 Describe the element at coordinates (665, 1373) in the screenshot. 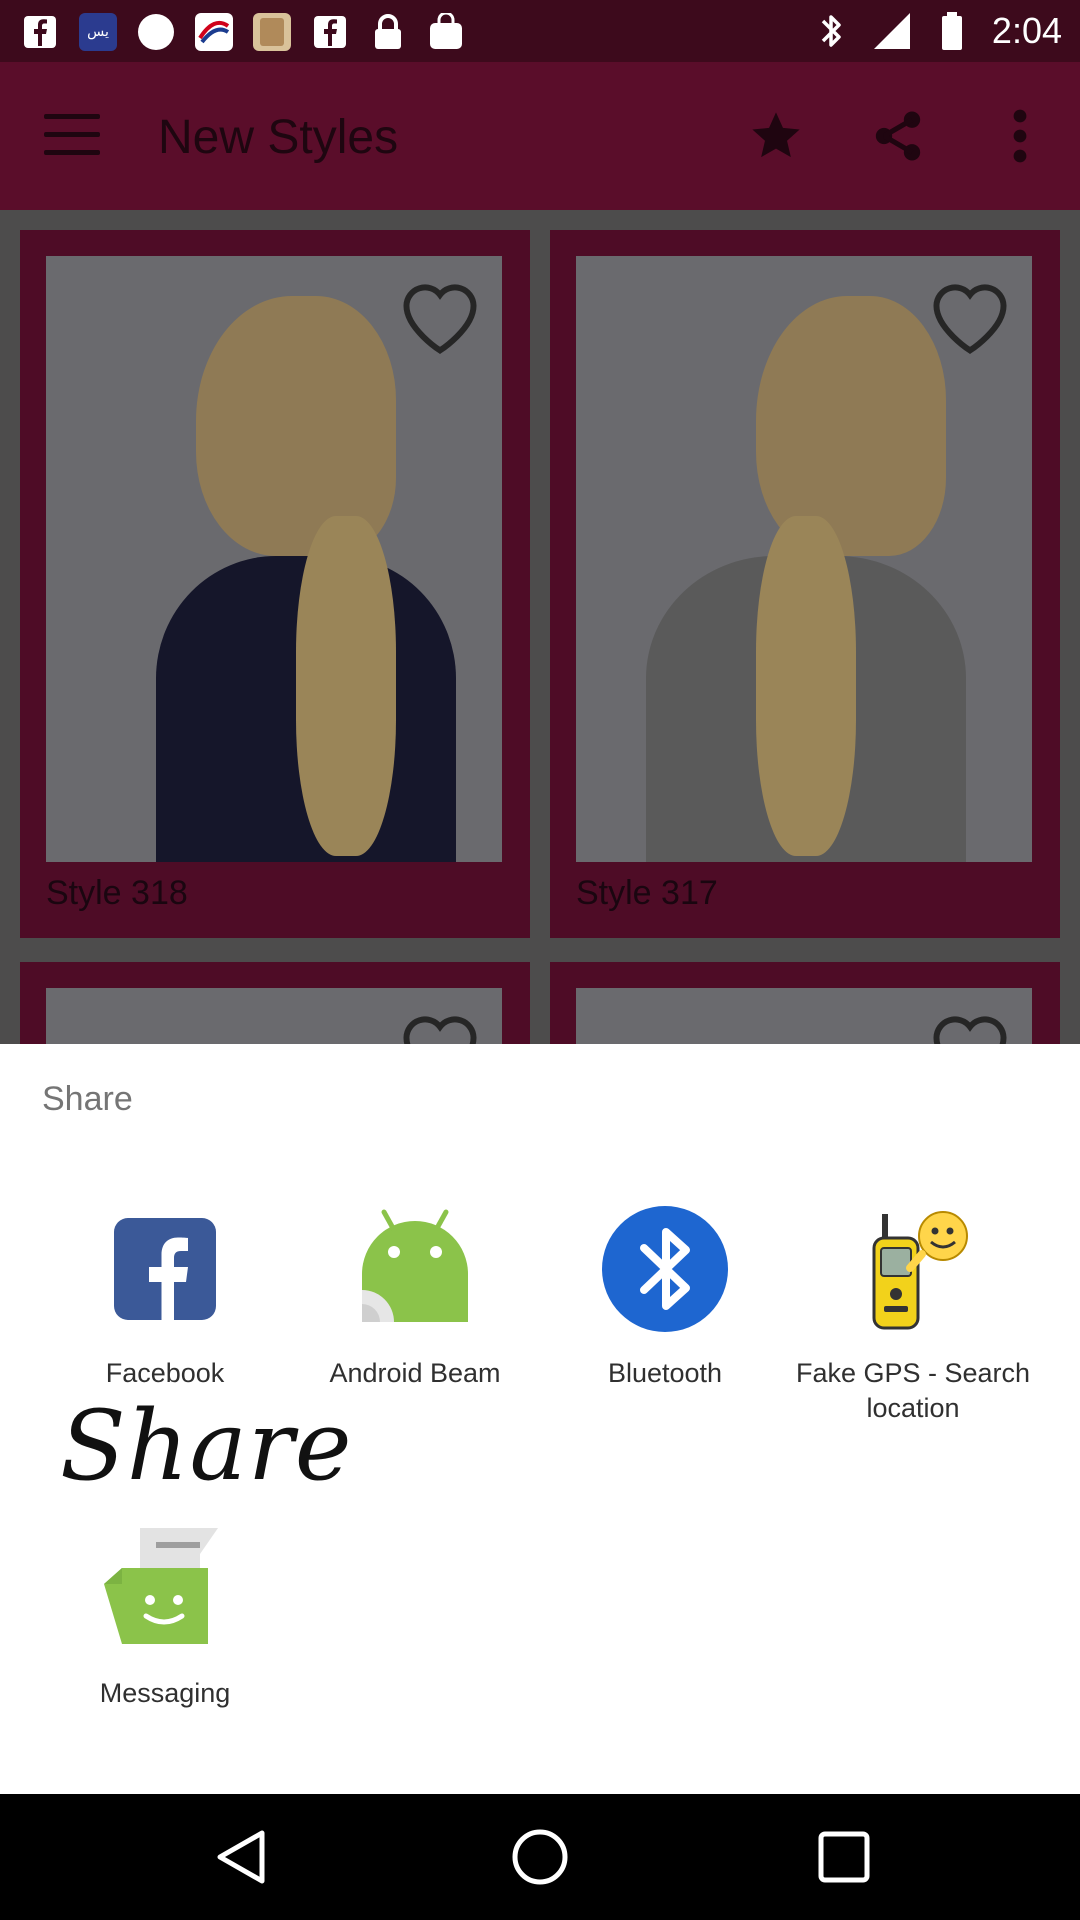

I see `share-target-label: Bluetooth` at that location.